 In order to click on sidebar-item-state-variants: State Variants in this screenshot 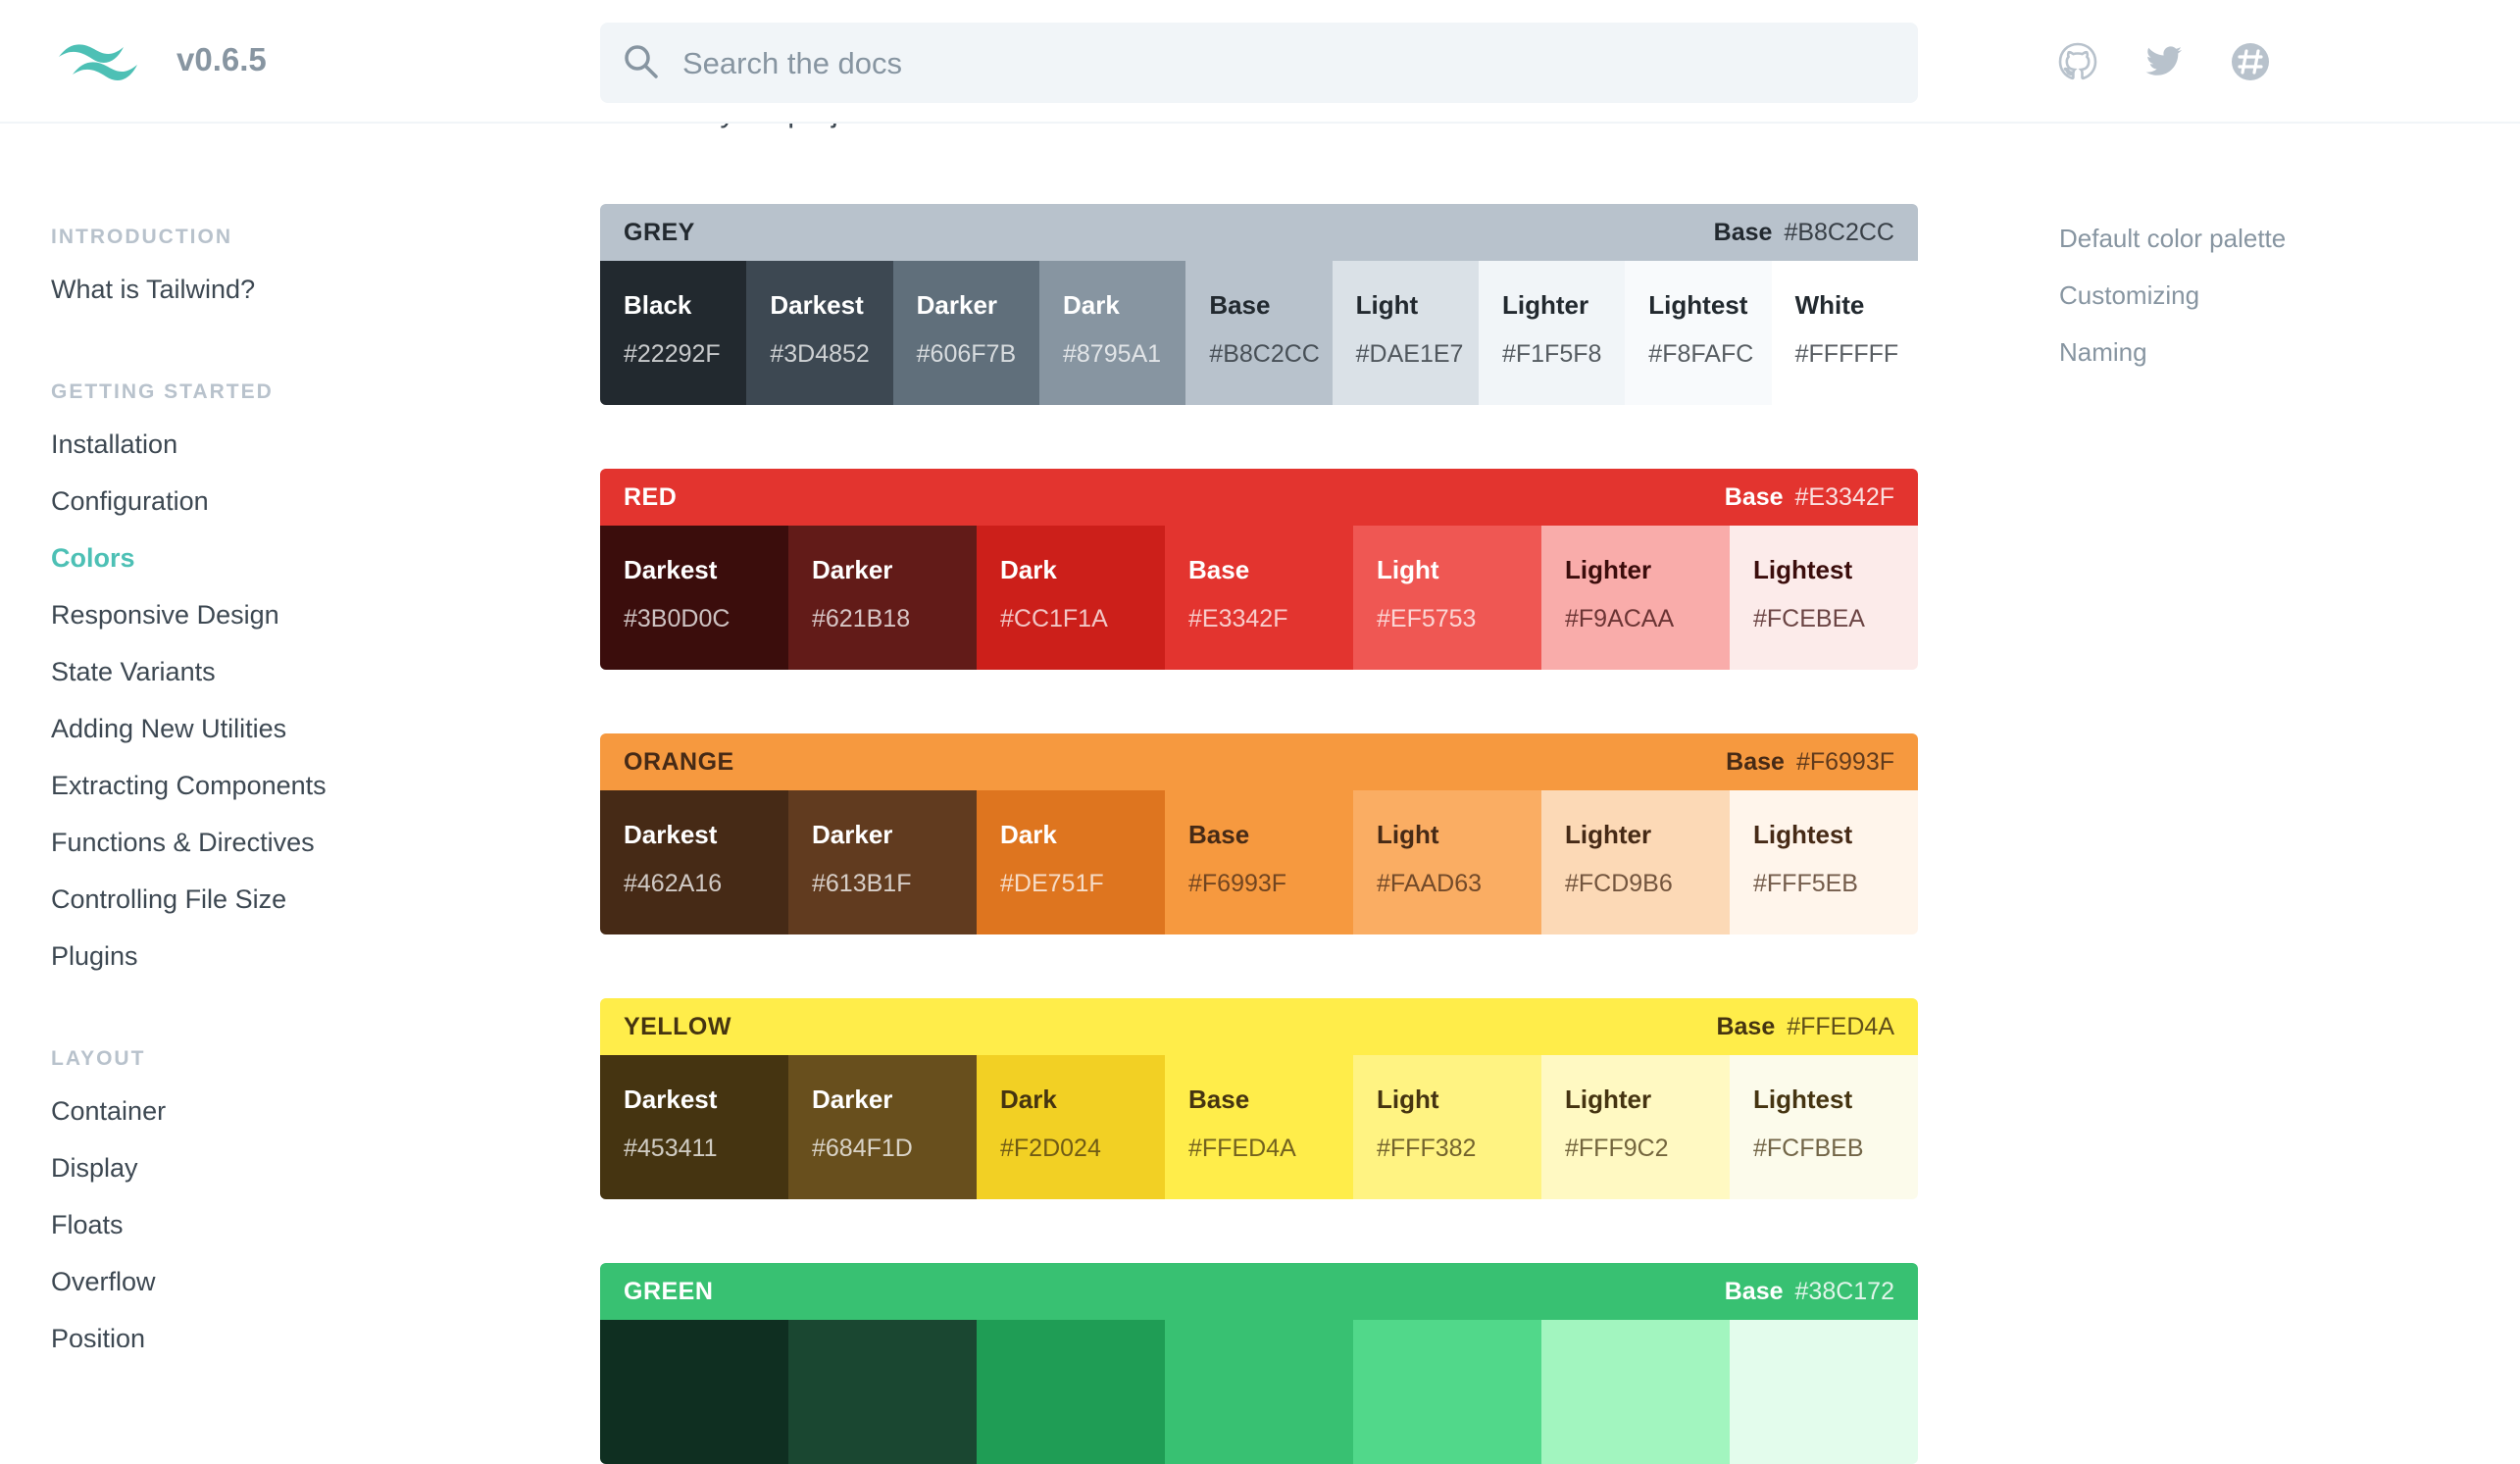, I will do `click(133, 672)`.